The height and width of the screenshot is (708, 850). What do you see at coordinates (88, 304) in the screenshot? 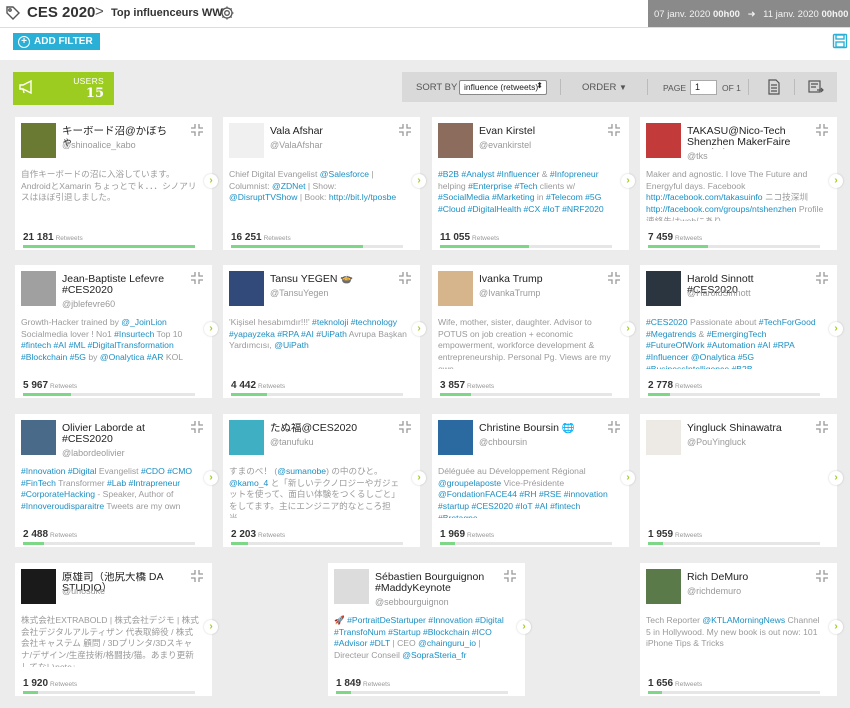
I see `influencer-handle: @jblefevre60` at bounding box center [88, 304].